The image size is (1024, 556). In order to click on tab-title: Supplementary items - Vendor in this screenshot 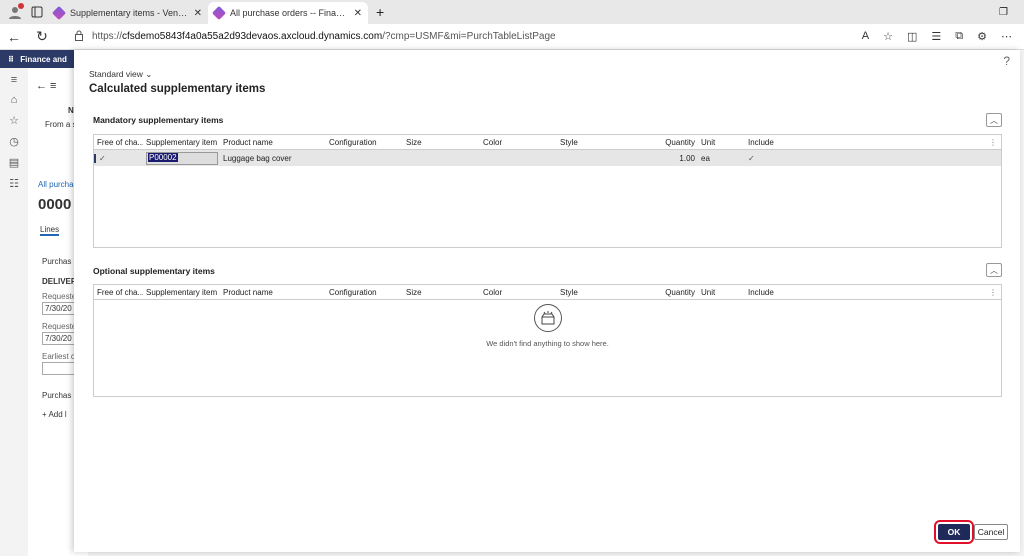, I will do `click(129, 13)`.